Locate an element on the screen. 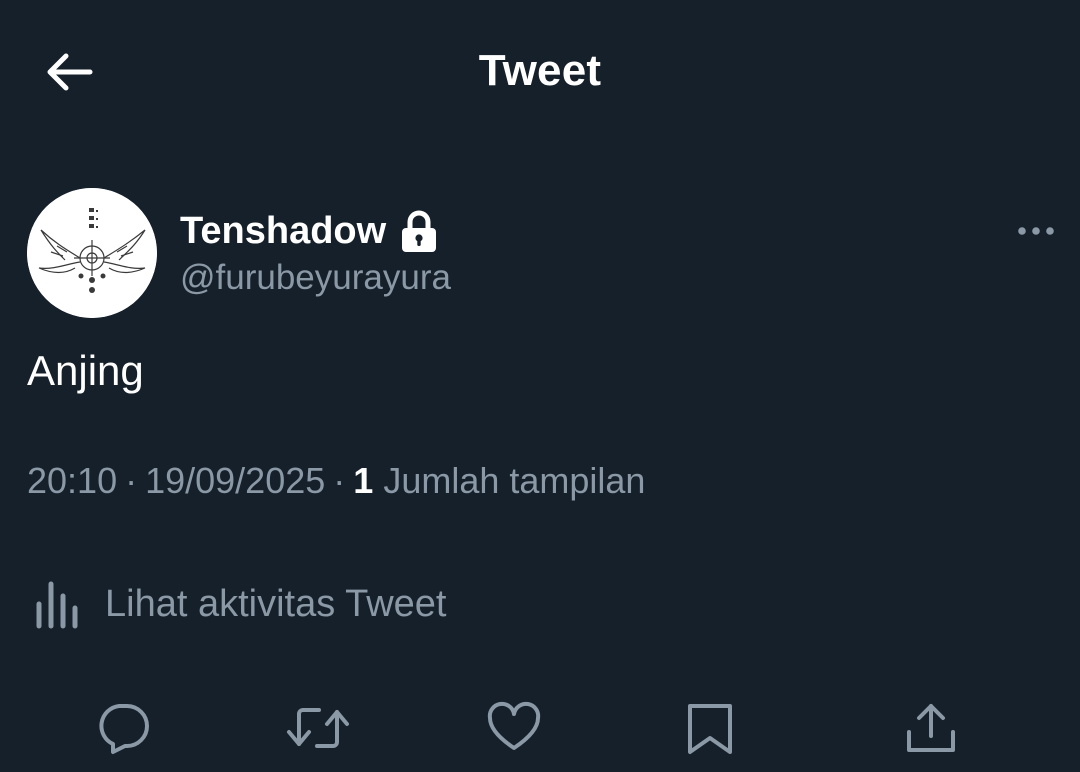 The width and height of the screenshot is (1080, 772). bookmark-button is located at coordinates (710, 728).